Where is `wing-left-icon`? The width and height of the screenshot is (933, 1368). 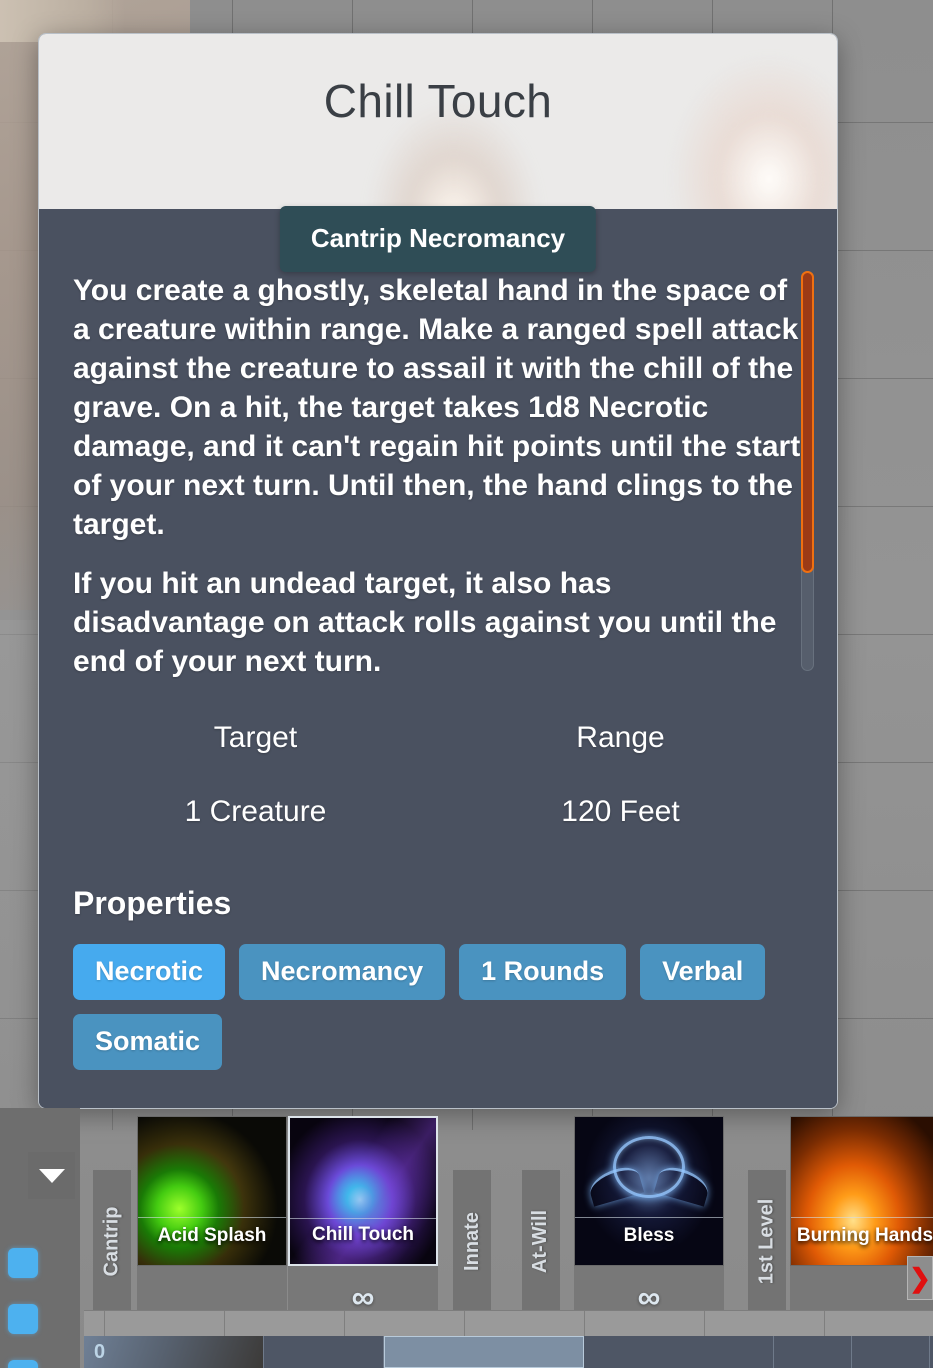
wing-left-icon is located at coordinates (615, 1185).